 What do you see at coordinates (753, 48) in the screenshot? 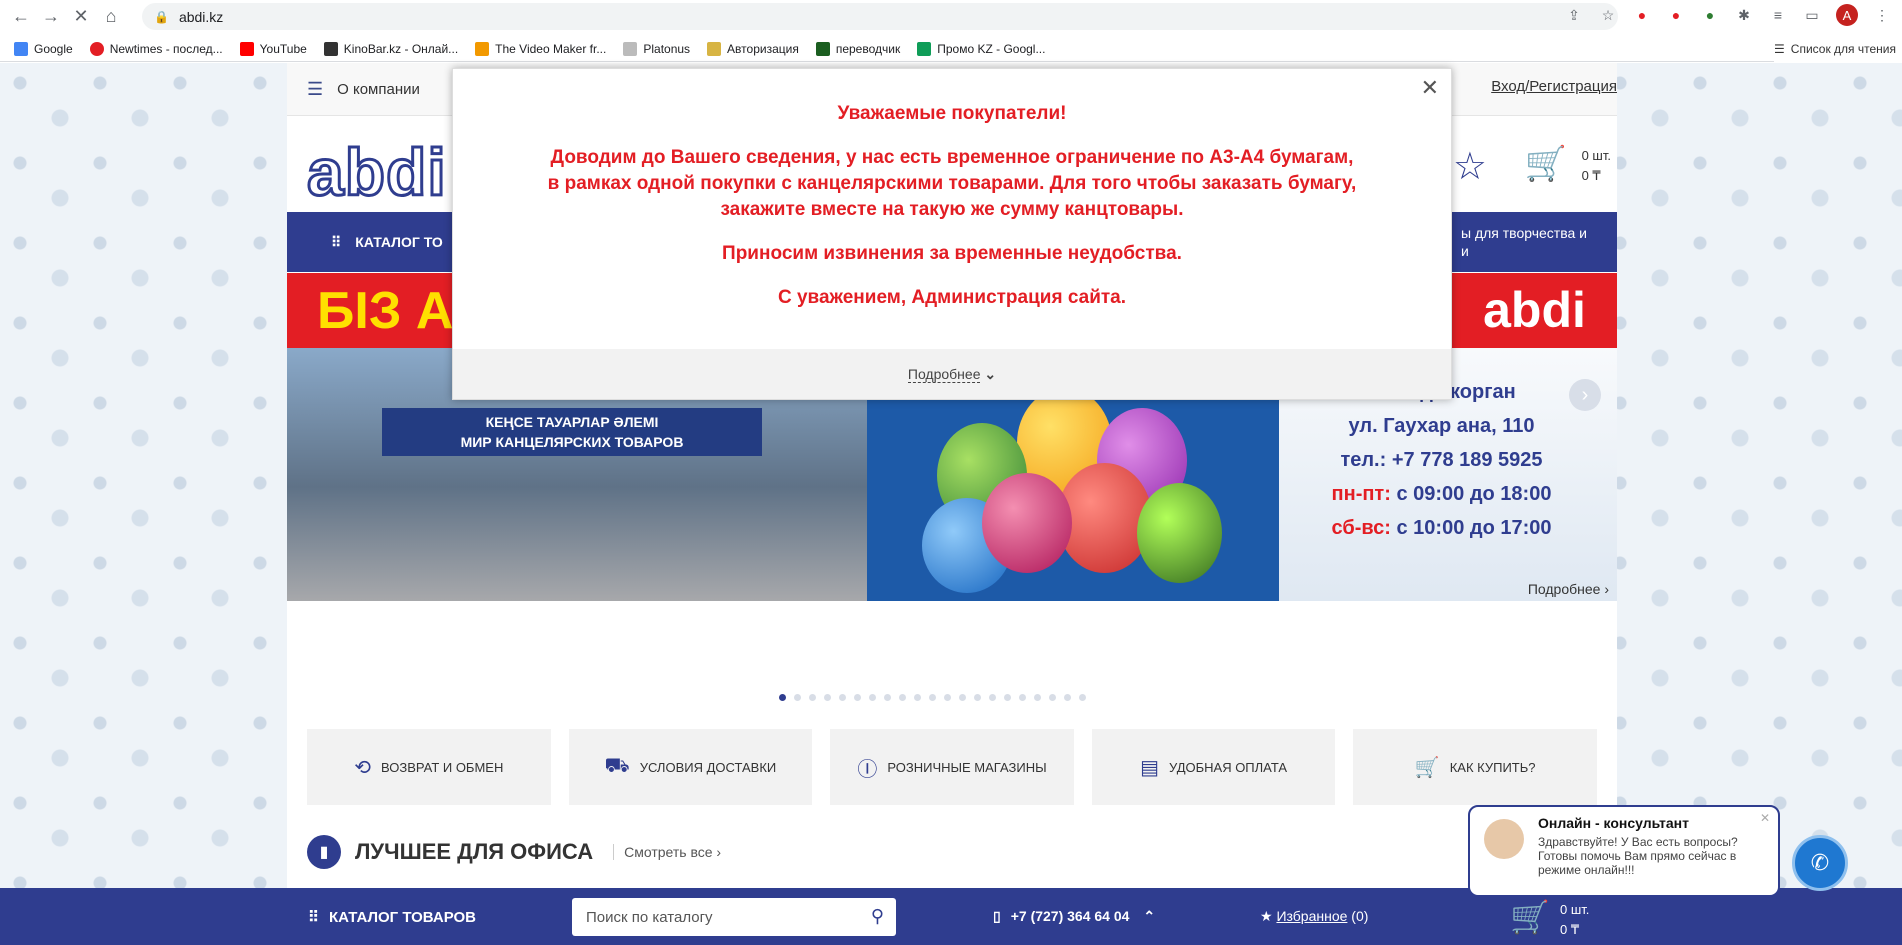
I see `bookmark-item: Авторизация` at bounding box center [753, 48].